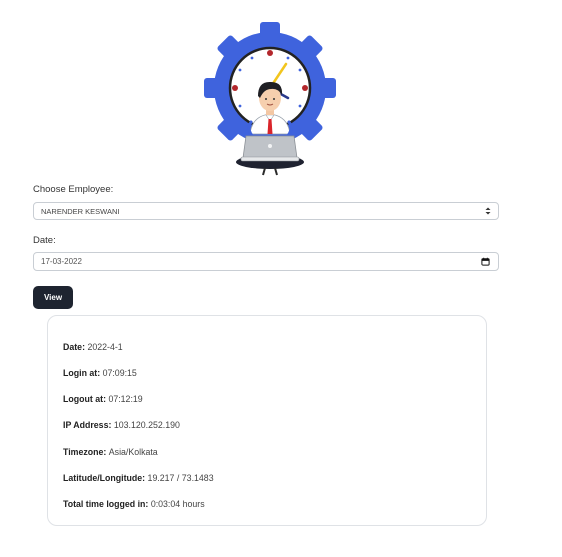 The width and height of the screenshot is (562, 557). Describe the element at coordinates (44, 240) in the screenshot. I see `date-label: Date:` at that location.